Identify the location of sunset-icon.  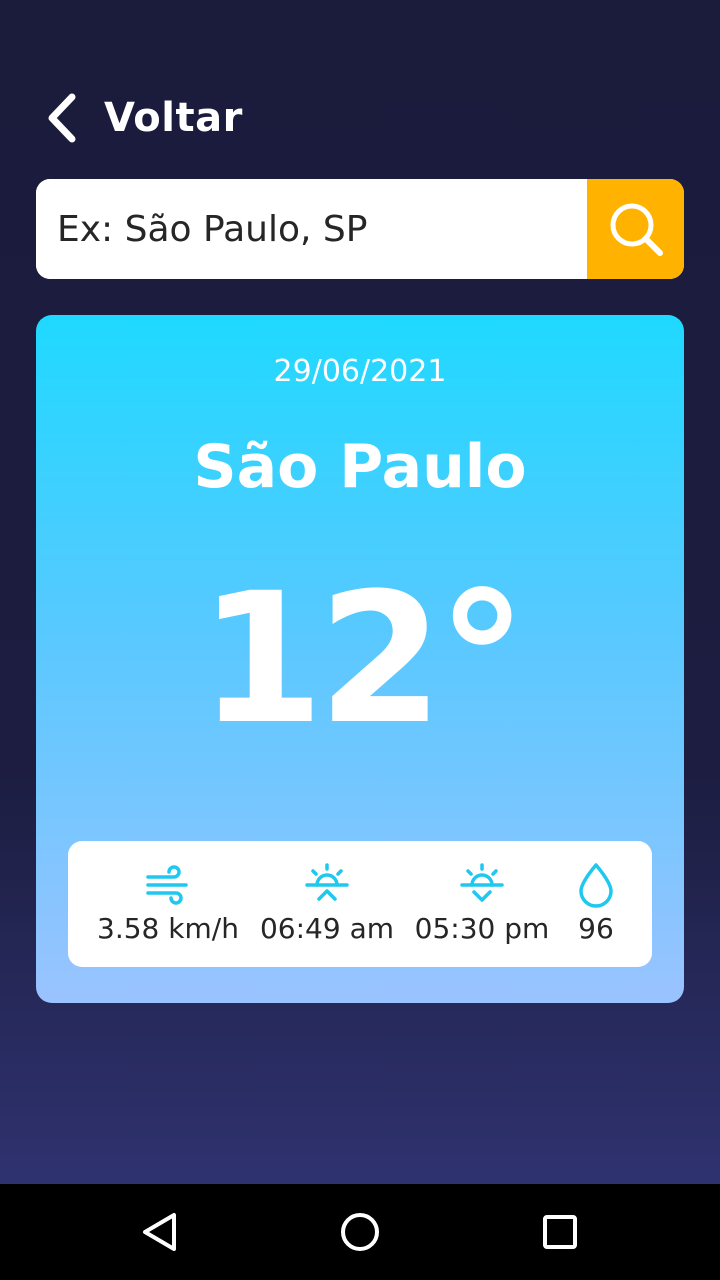
(482, 882).